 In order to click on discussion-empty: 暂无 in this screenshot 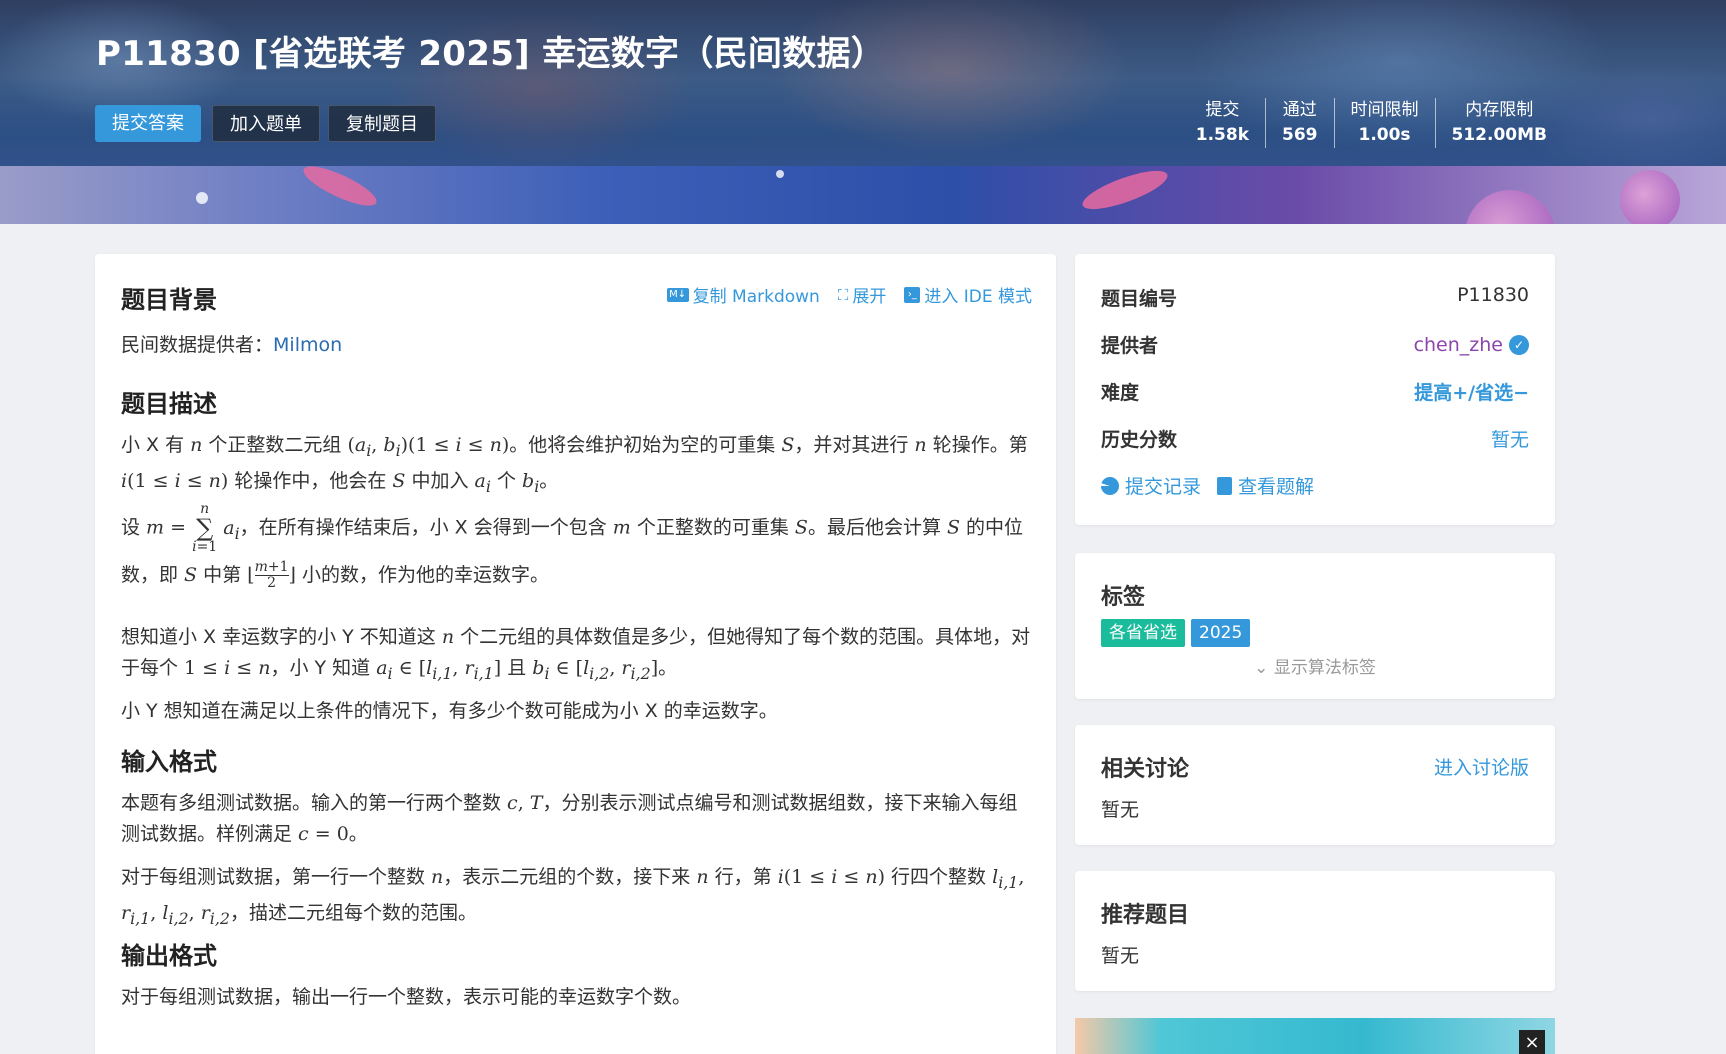, I will do `click(1120, 810)`.